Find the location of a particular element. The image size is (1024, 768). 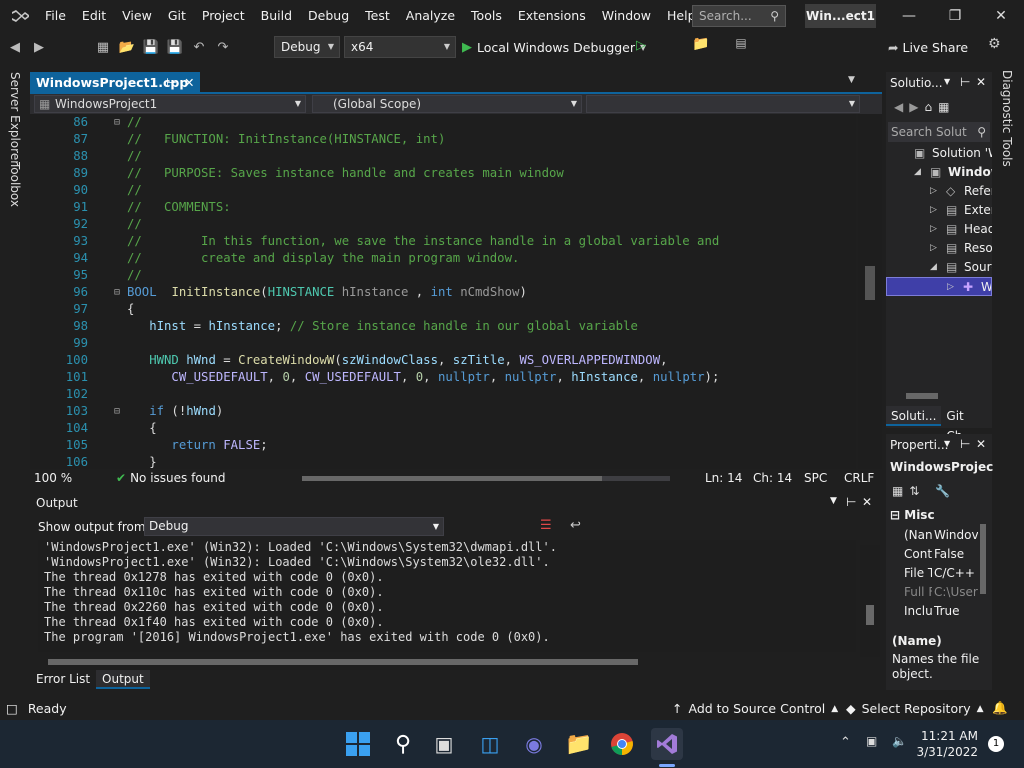

code-line: 88 // is located at coordinates (443, 156).